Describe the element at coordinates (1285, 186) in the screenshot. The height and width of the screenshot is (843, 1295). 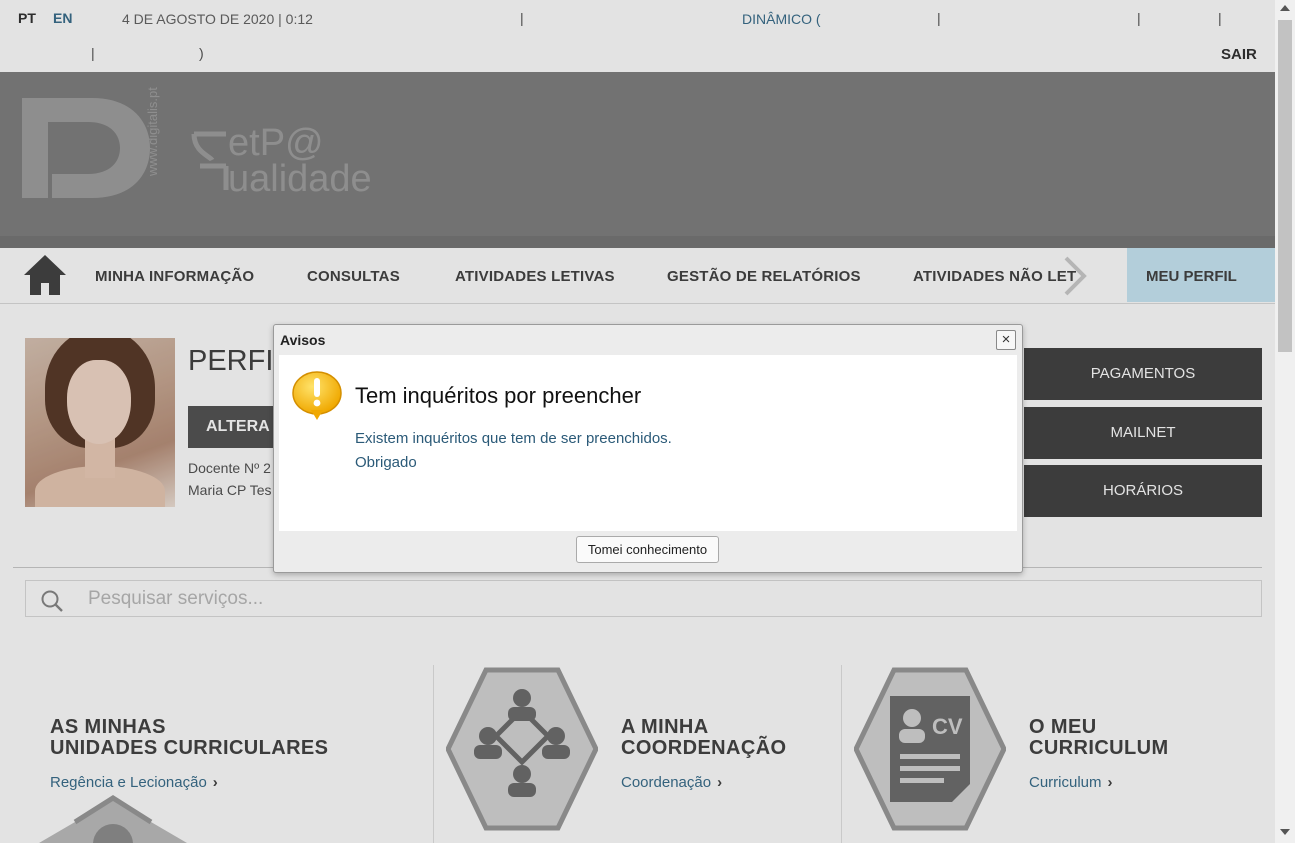
I see `scrollbar-thumb` at that location.